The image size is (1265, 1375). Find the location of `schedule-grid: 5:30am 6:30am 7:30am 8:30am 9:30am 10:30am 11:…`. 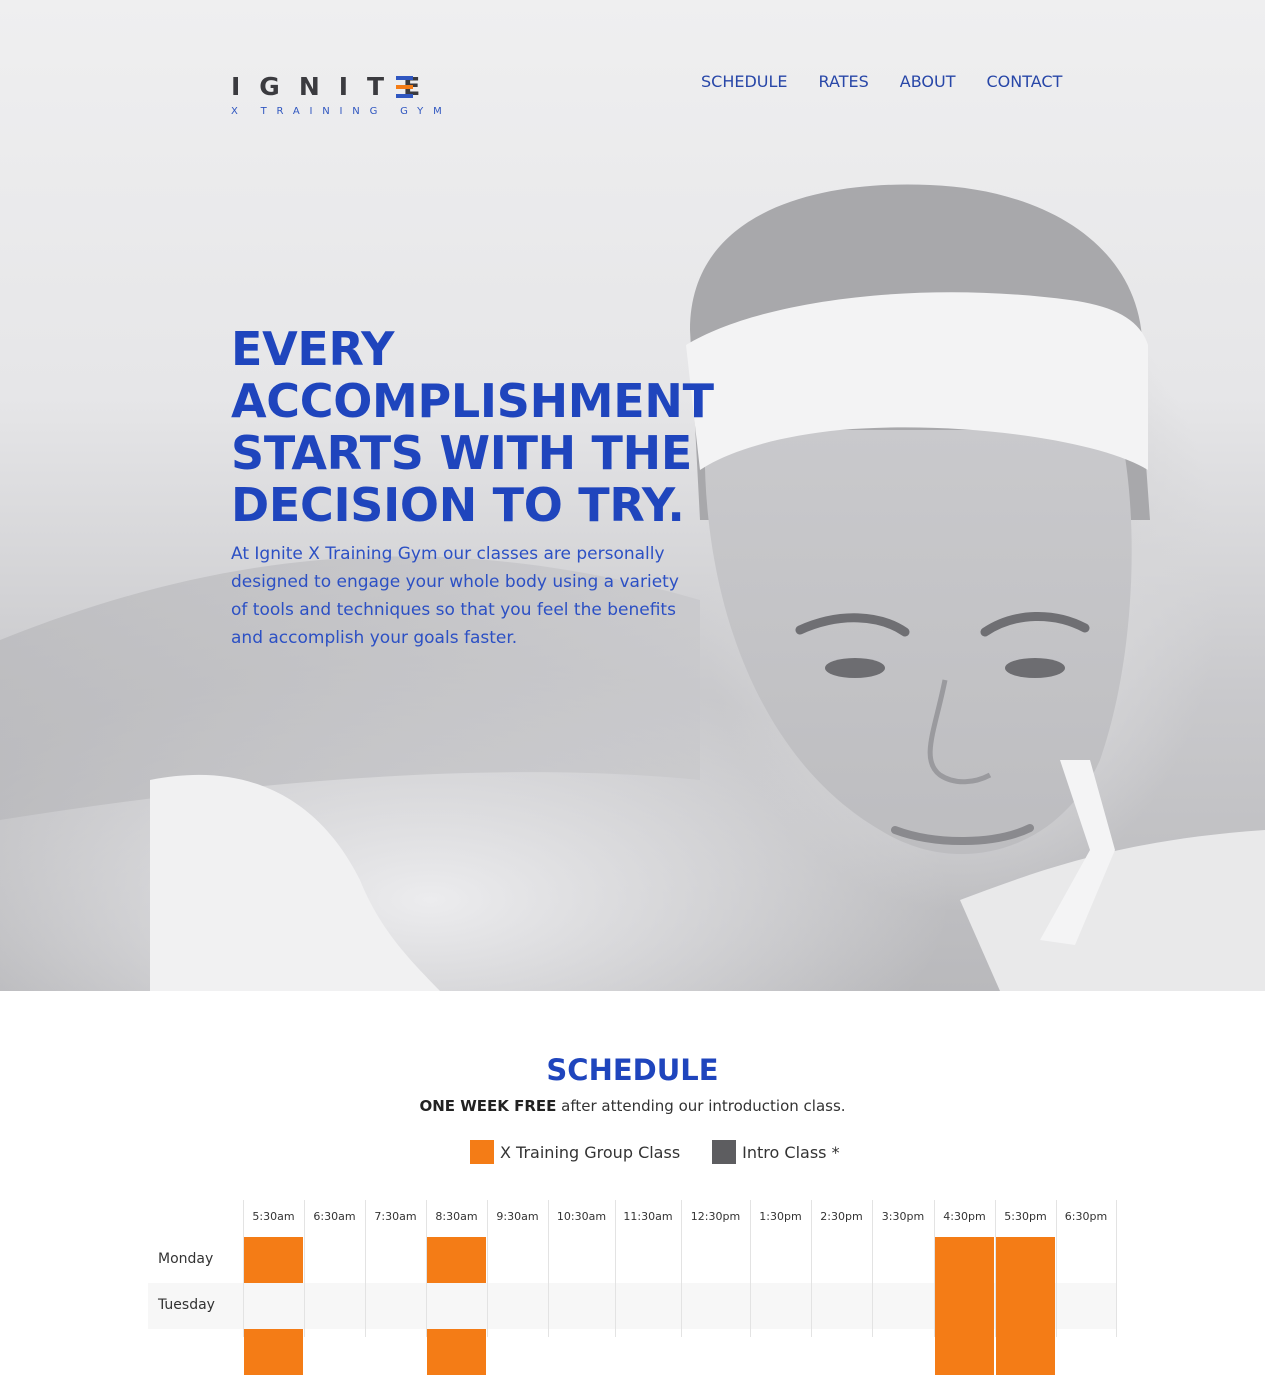

schedule-grid: 5:30am 6:30am 7:30am 8:30am 9:30am 10:30am 11:… is located at coordinates (632, 1287).